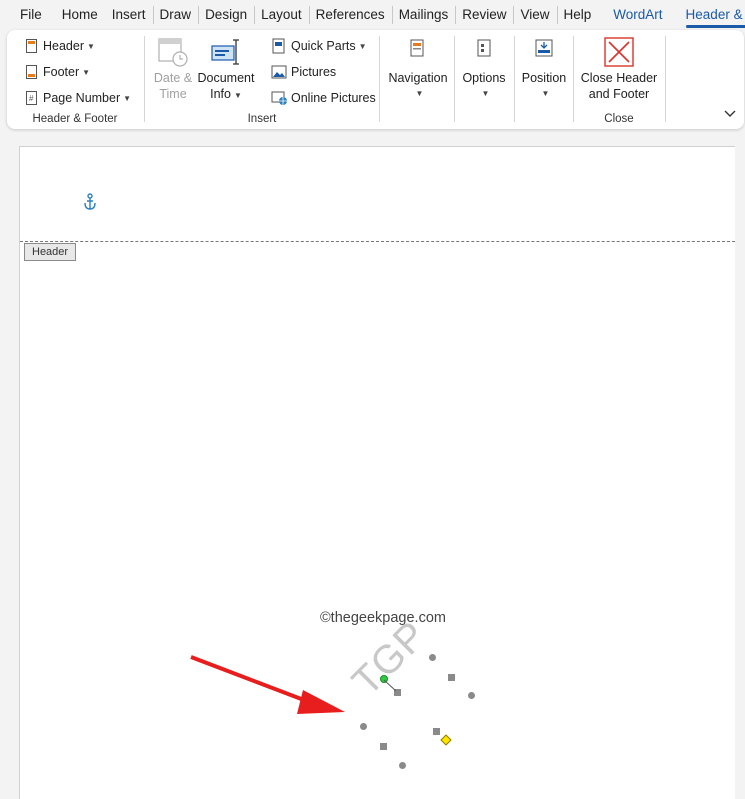 The image size is (745, 799). I want to click on group-close: Close Header and Footer Close, so click(619, 79).